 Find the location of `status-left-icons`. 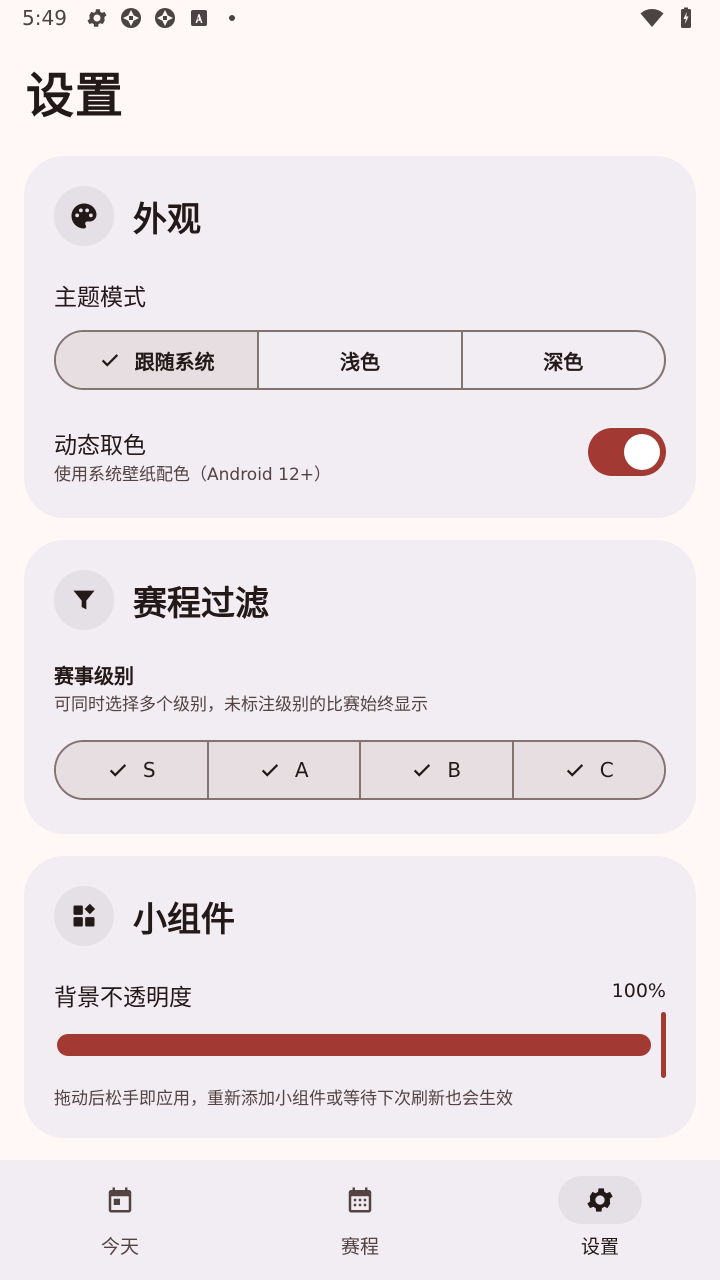

status-left-icons is located at coordinates (160, 18).